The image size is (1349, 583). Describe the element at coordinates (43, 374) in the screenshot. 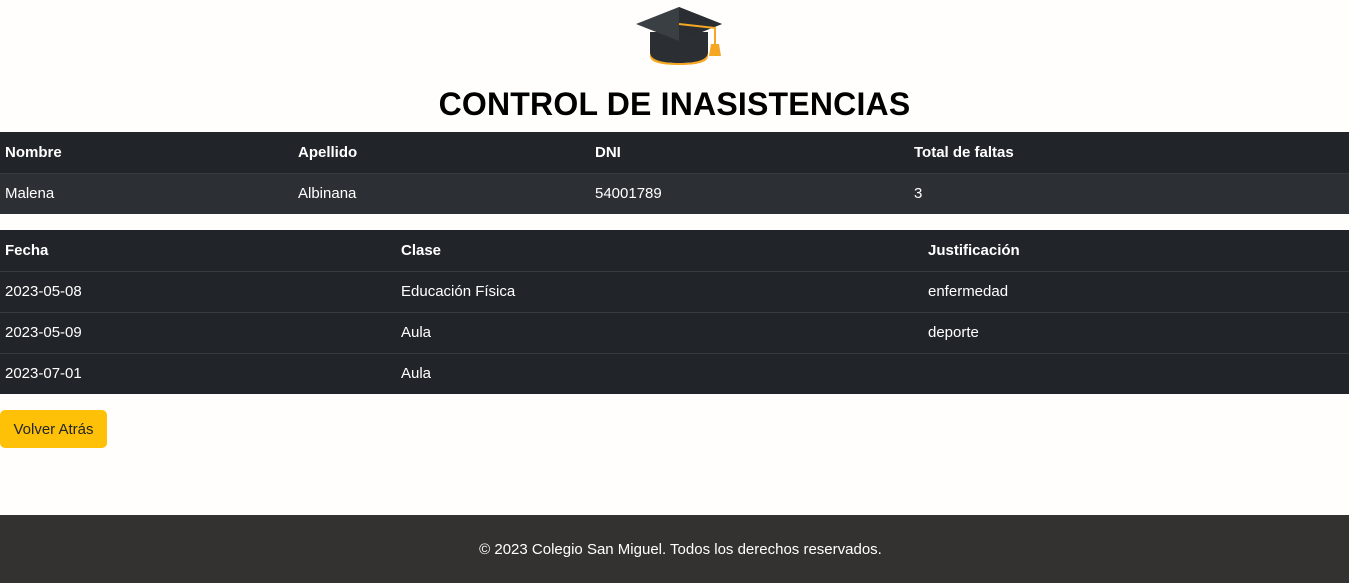

I see `cell-fecha: 2023-07-01` at that location.